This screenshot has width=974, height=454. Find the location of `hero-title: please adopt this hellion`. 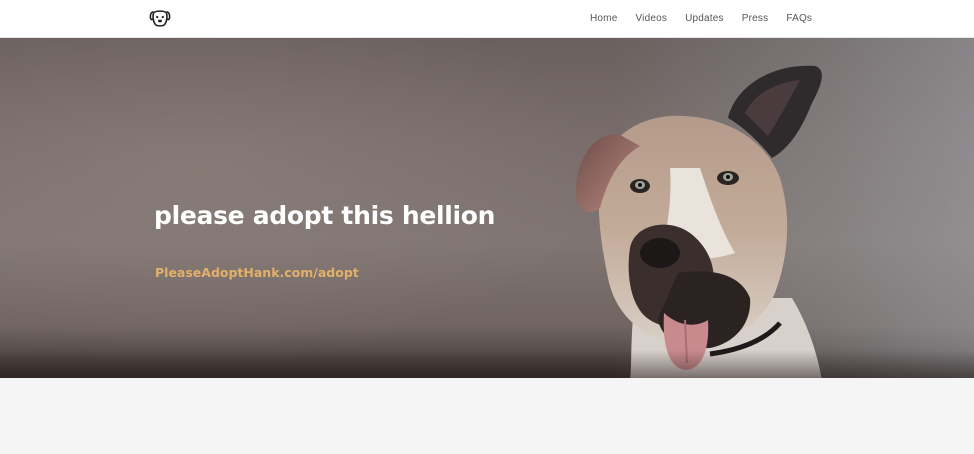

hero-title: please adopt this hellion is located at coordinates (325, 215).